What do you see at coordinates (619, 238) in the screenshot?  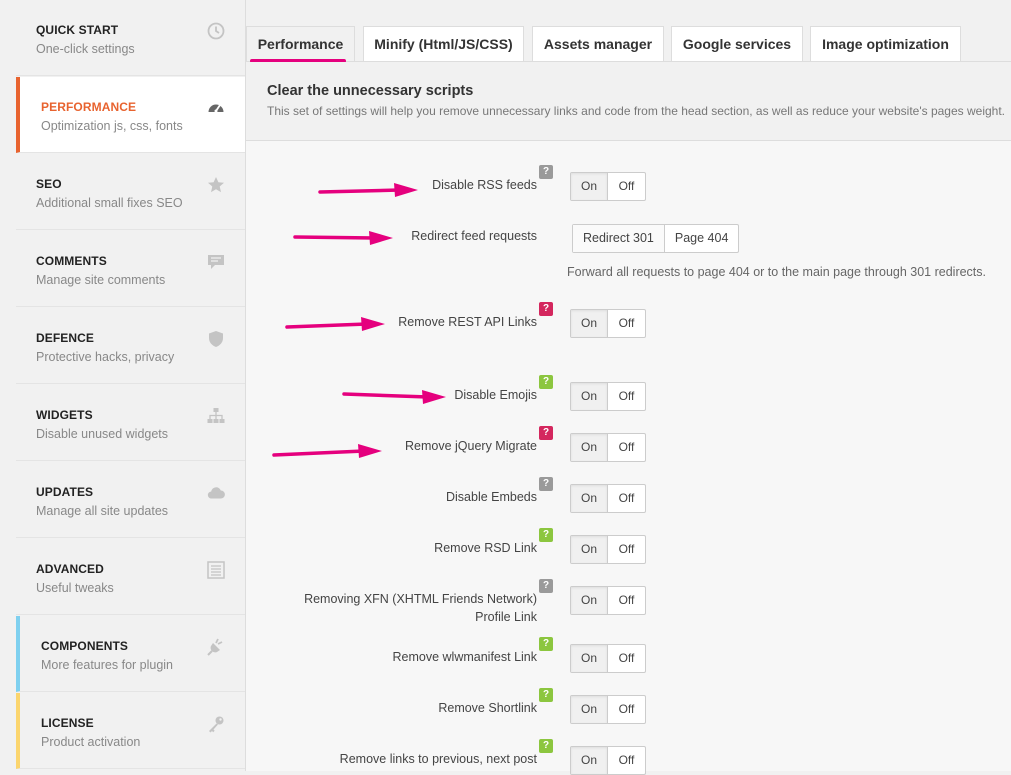 I see `redirect-301-button: Redirect 301` at bounding box center [619, 238].